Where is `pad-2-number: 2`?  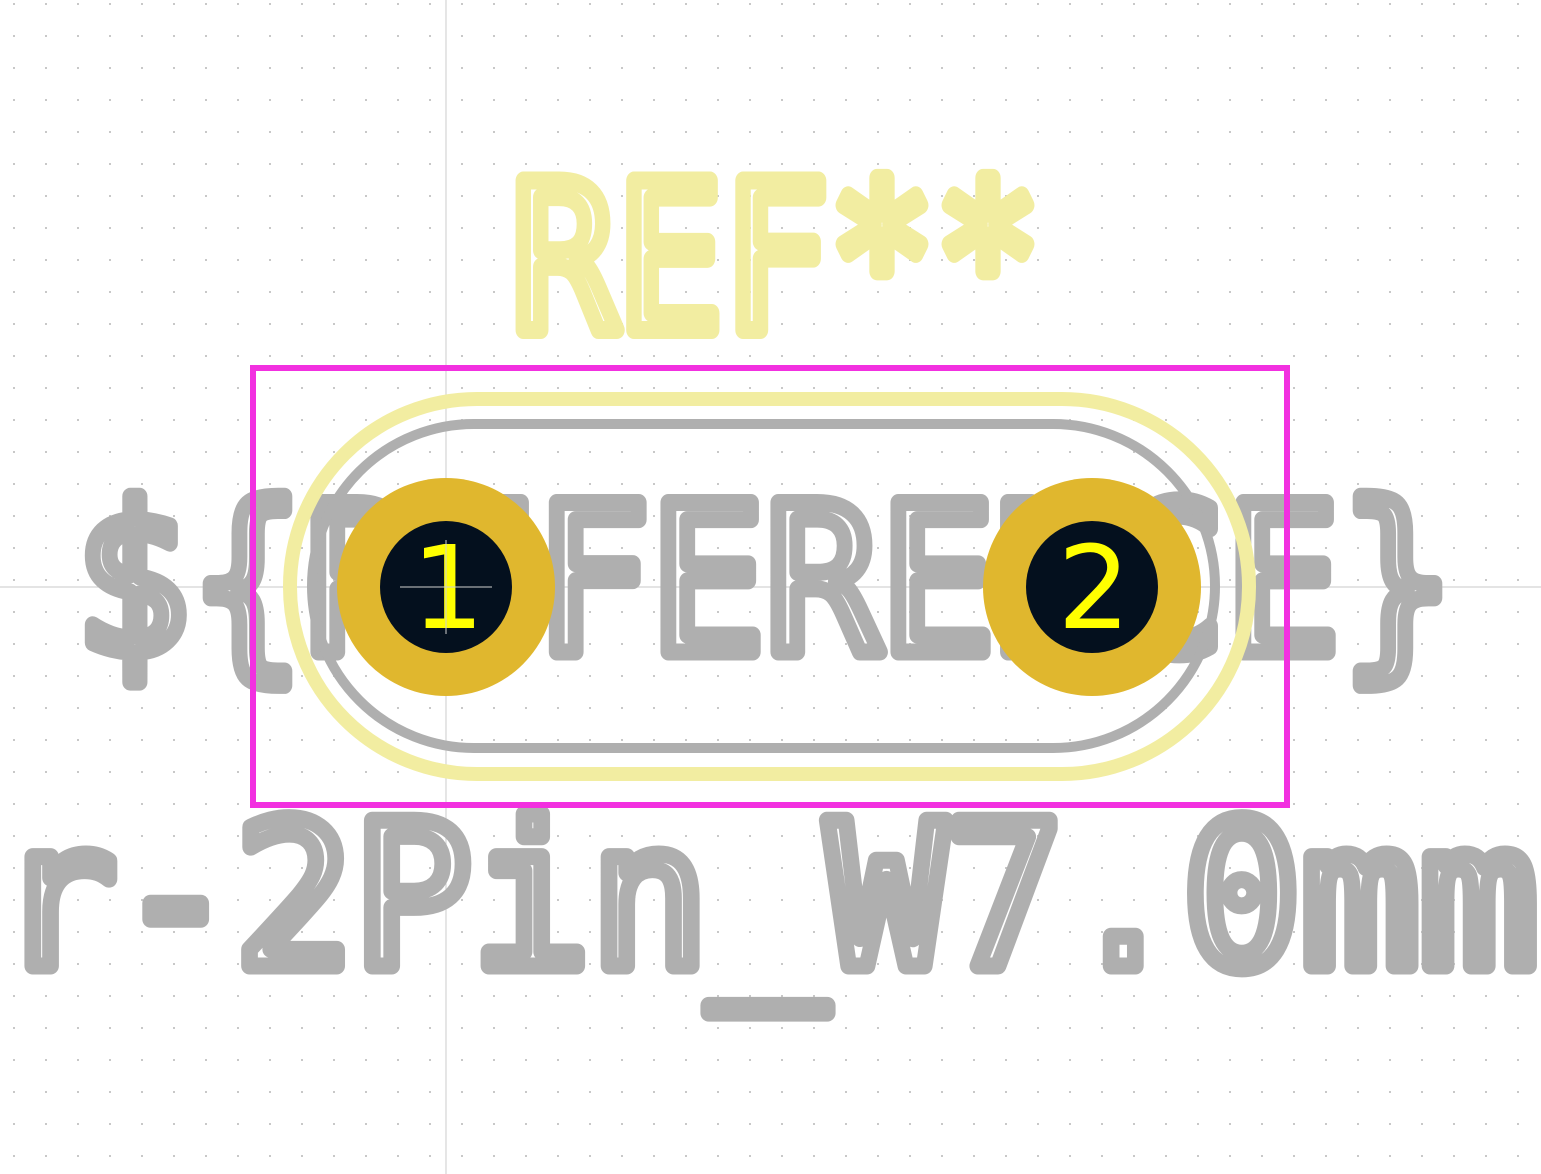 pad-2-number: 2 is located at coordinates (1093, 589).